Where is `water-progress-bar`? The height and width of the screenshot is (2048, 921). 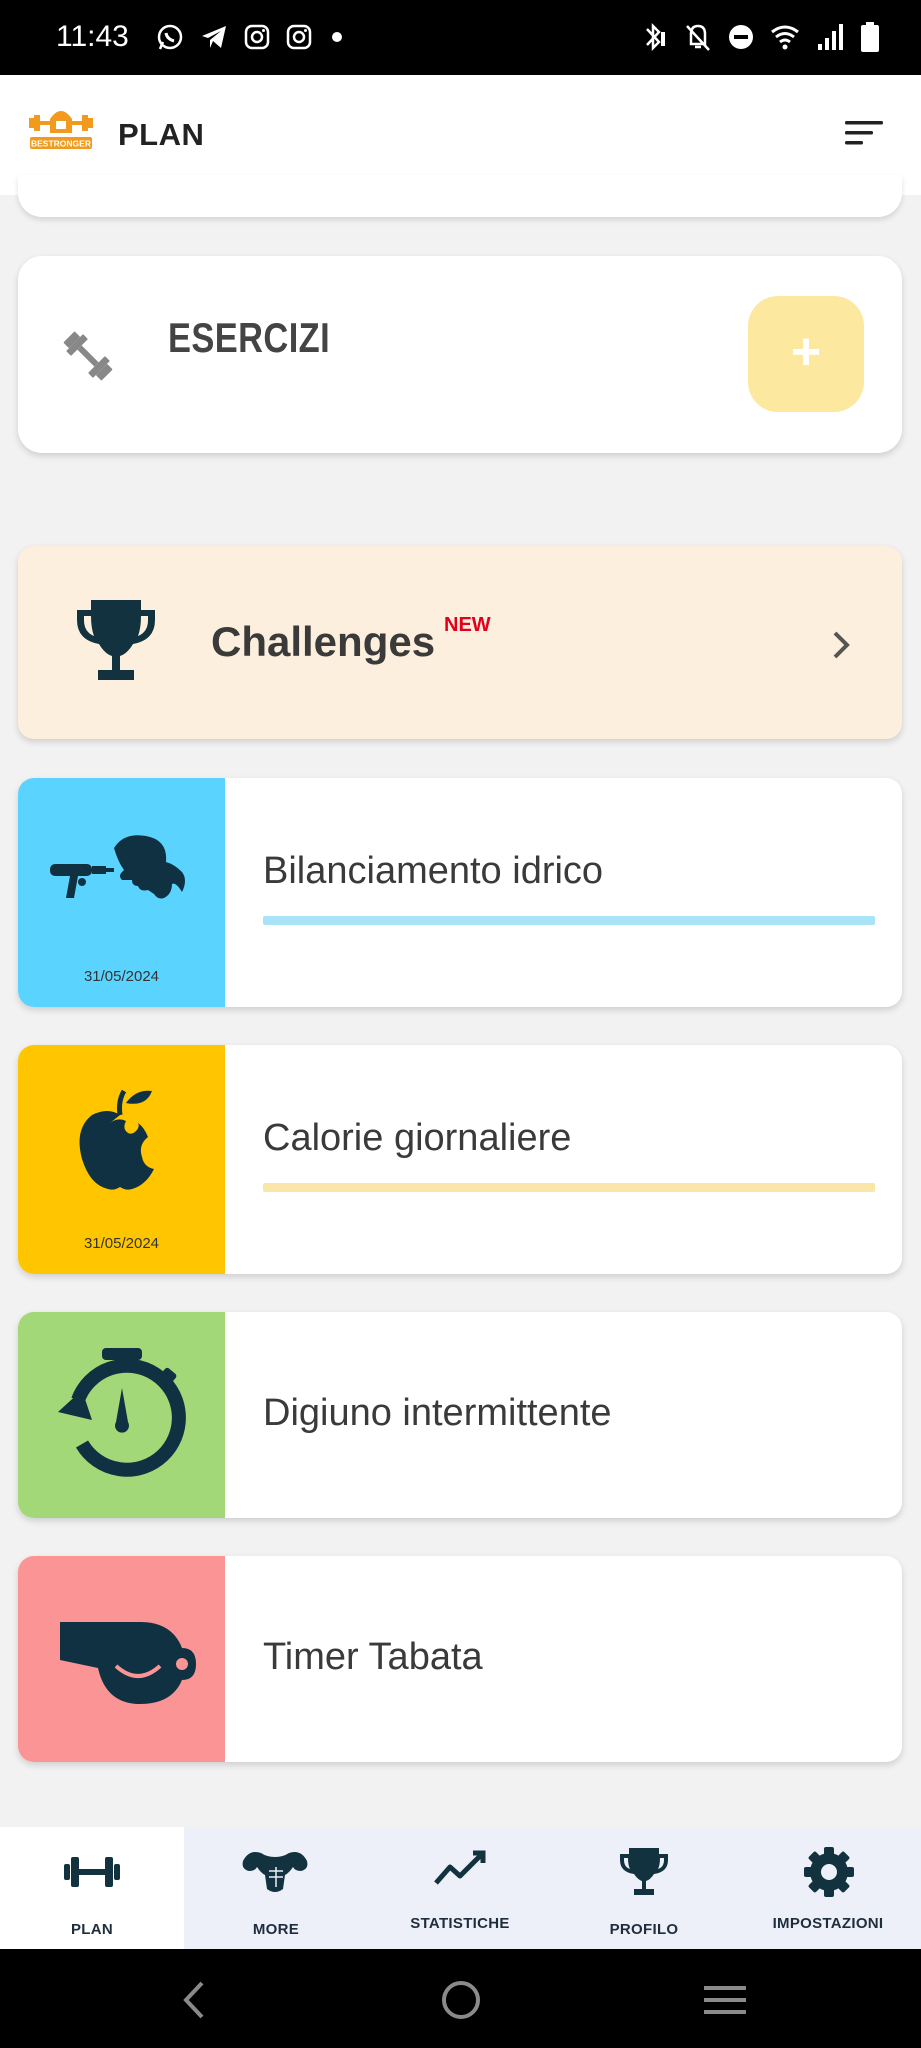 water-progress-bar is located at coordinates (569, 920).